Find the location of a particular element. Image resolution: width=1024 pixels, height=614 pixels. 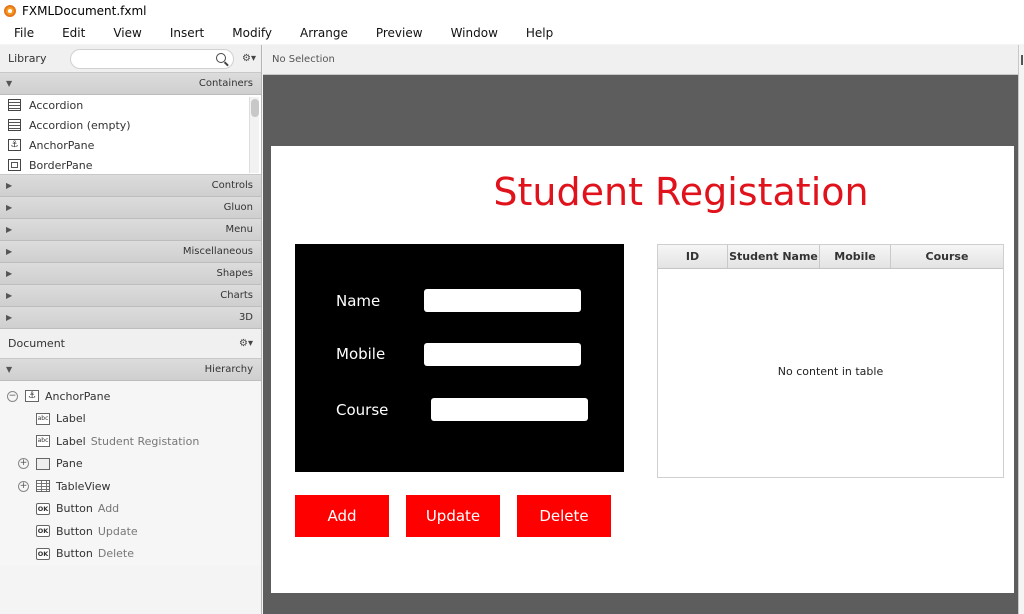

lib-item-anchorpane: ⚓ AnchorPane is located at coordinates (130, 145).